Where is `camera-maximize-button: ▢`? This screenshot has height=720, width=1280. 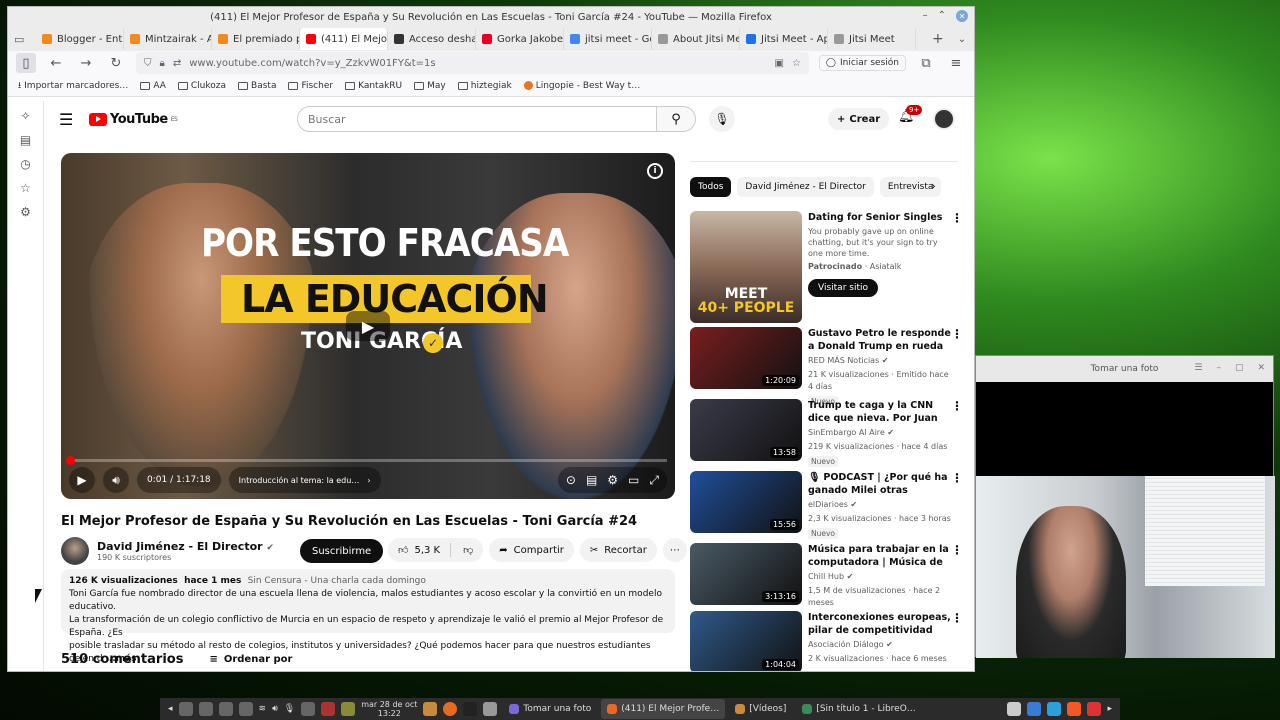
camera-maximize-button: ▢ is located at coordinates (1239, 368).